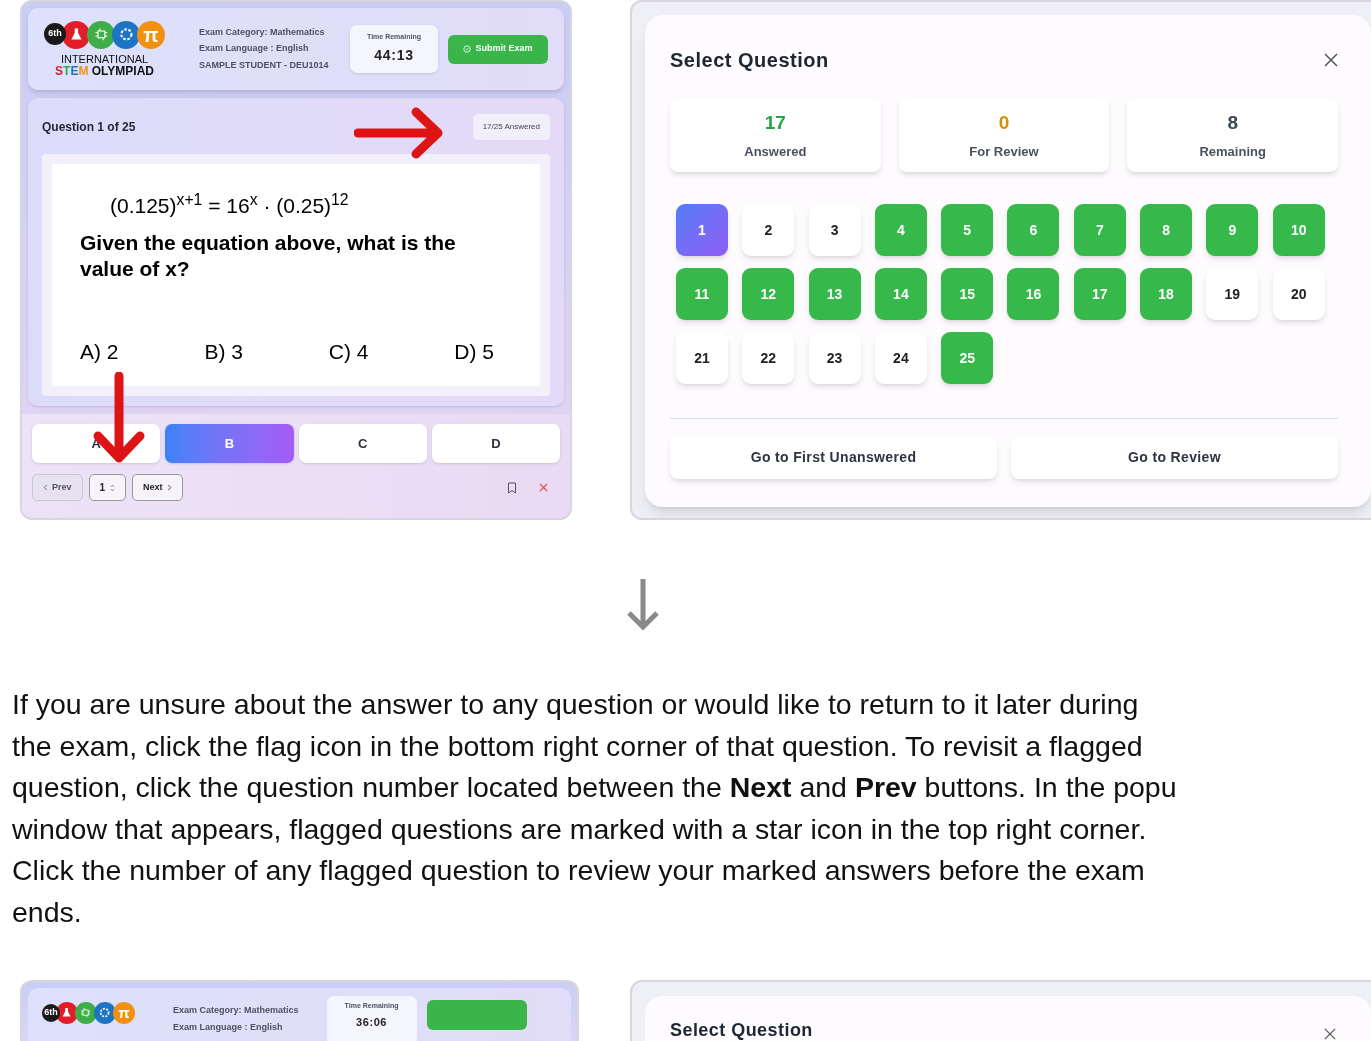  I want to click on bookmark-icon, so click(512, 487).